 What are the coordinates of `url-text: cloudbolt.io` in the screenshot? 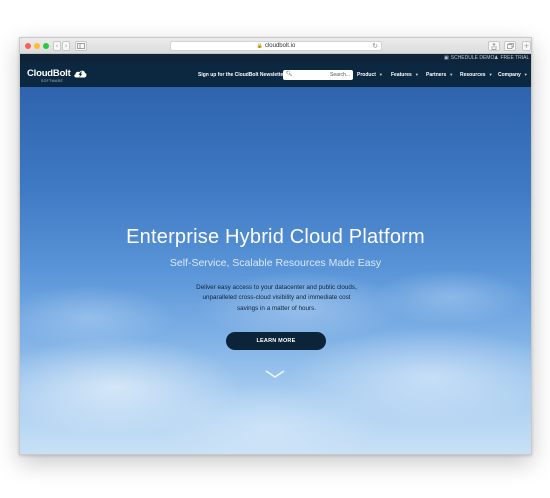 It's located at (280, 46).